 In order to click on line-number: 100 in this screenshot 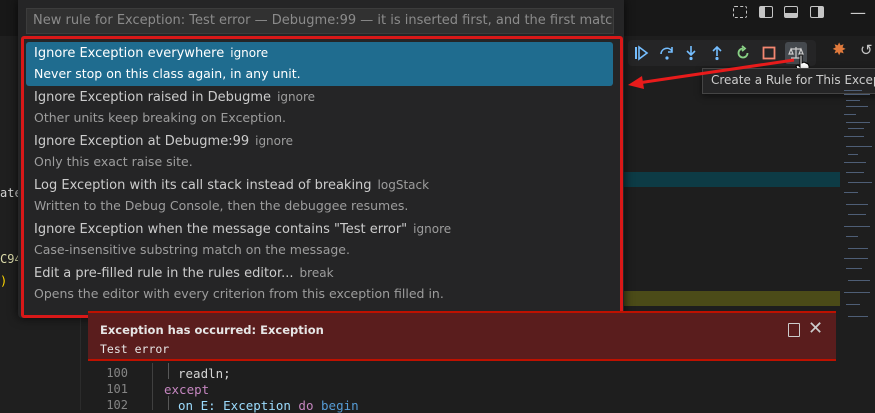, I will do `click(117, 373)`.